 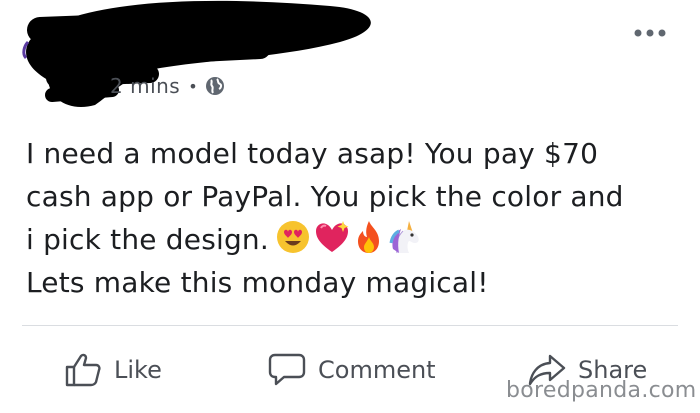 What do you see at coordinates (257, 282) in the screenshot?
I see `post-text-line: Lets make this monday magical!` at bounding box center [257, 282].